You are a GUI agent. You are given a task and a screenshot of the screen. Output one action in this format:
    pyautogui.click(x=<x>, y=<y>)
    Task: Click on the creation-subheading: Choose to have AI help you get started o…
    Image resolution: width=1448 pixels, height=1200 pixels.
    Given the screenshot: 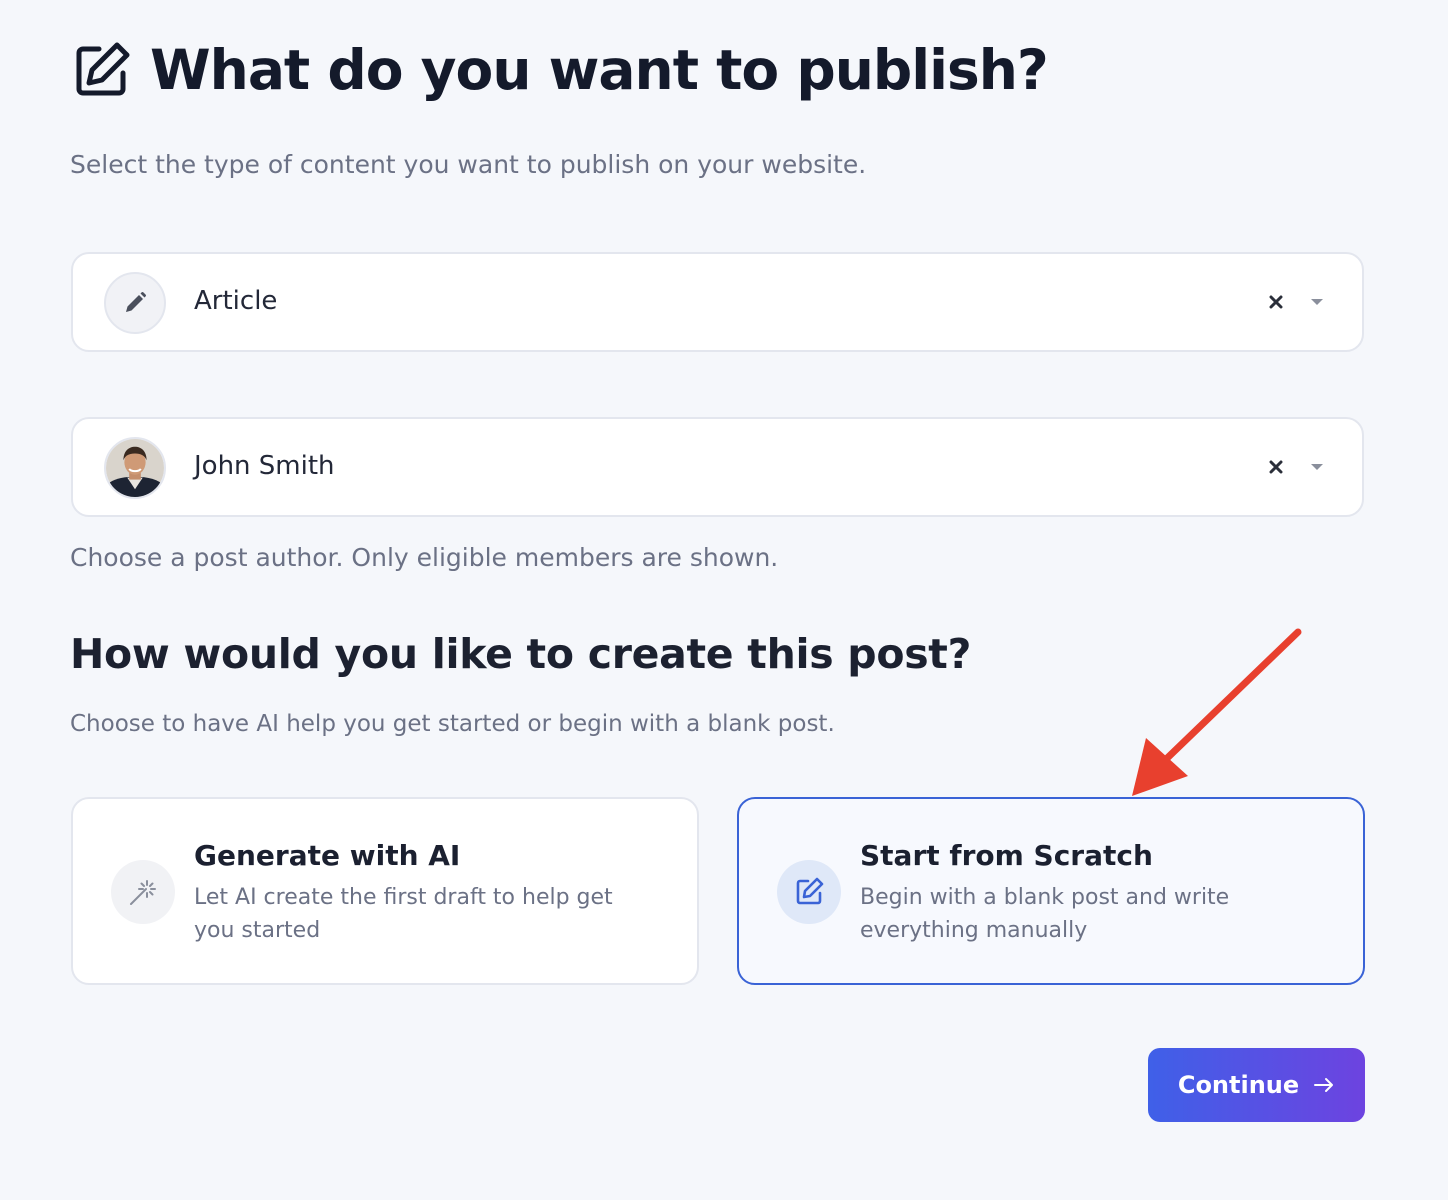 What is the action you would take?
    pyautogui.click(x=452, y=724)
    